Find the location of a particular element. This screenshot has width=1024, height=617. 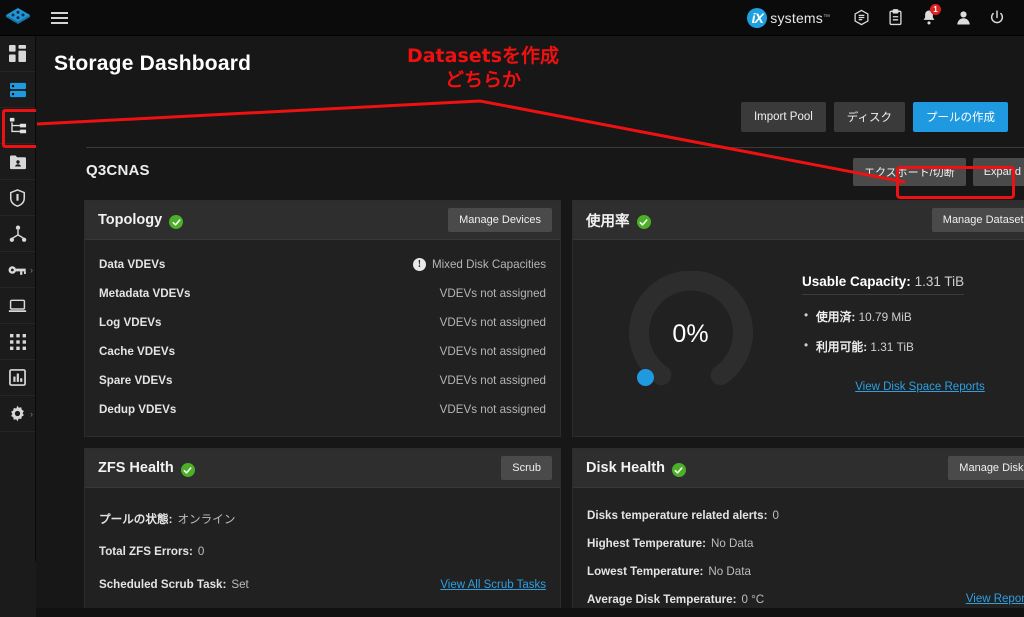

row-value: ! Mixed Disk Capacities is located at coordinates (479, 264).